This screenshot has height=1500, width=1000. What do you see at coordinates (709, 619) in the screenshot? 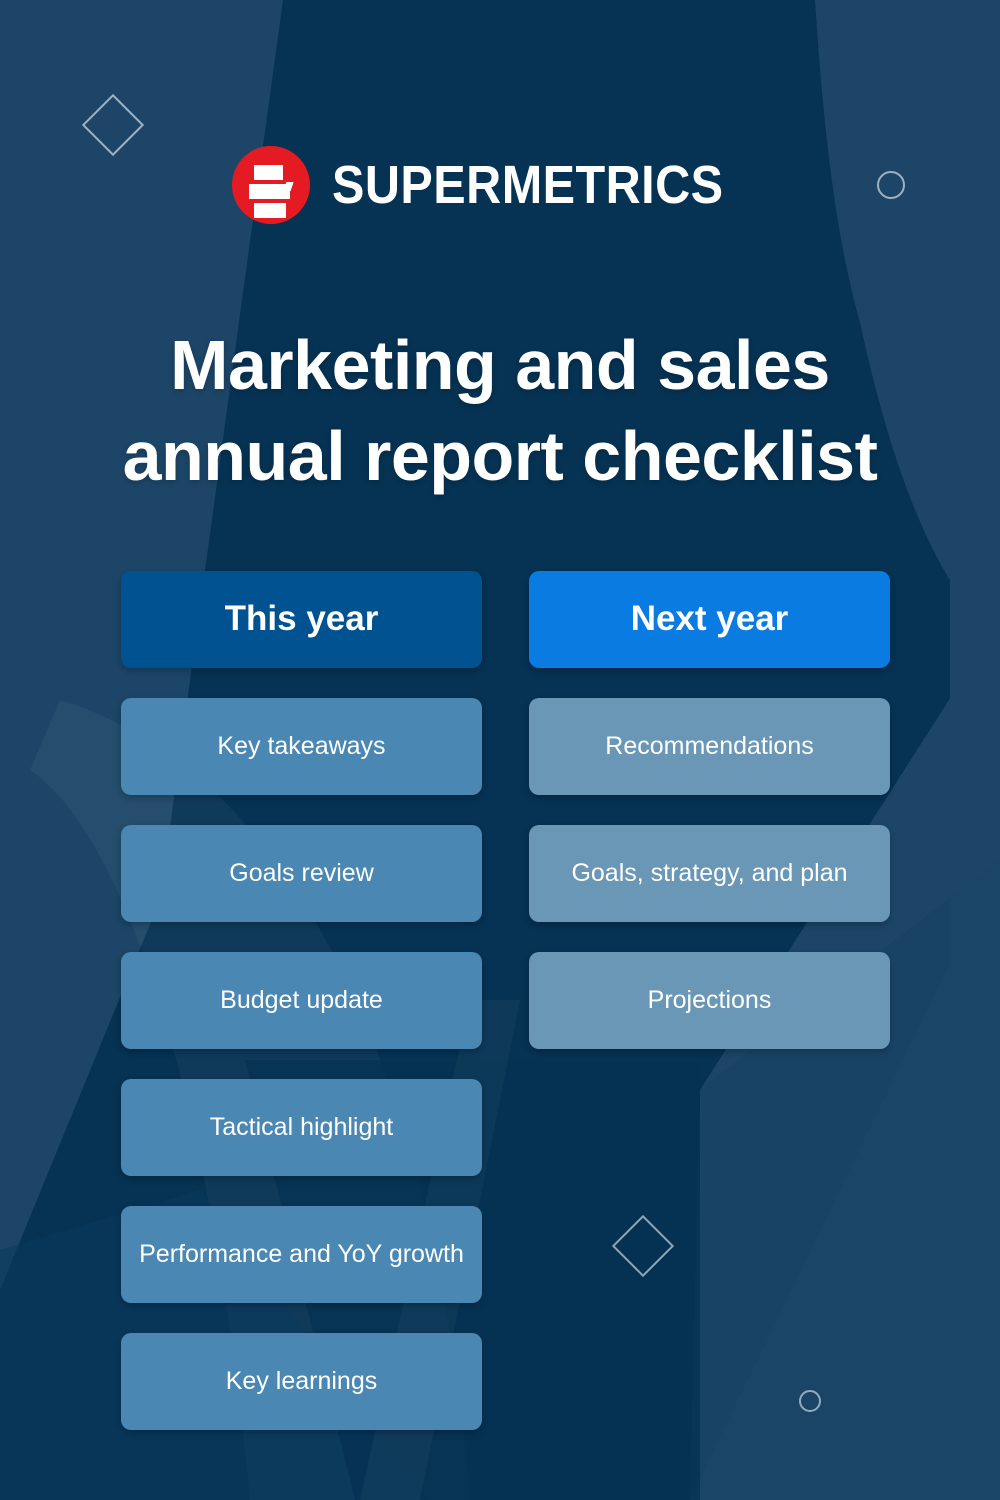
I see `column-heading-next-year: Next year` at bounding box center [709, 619].